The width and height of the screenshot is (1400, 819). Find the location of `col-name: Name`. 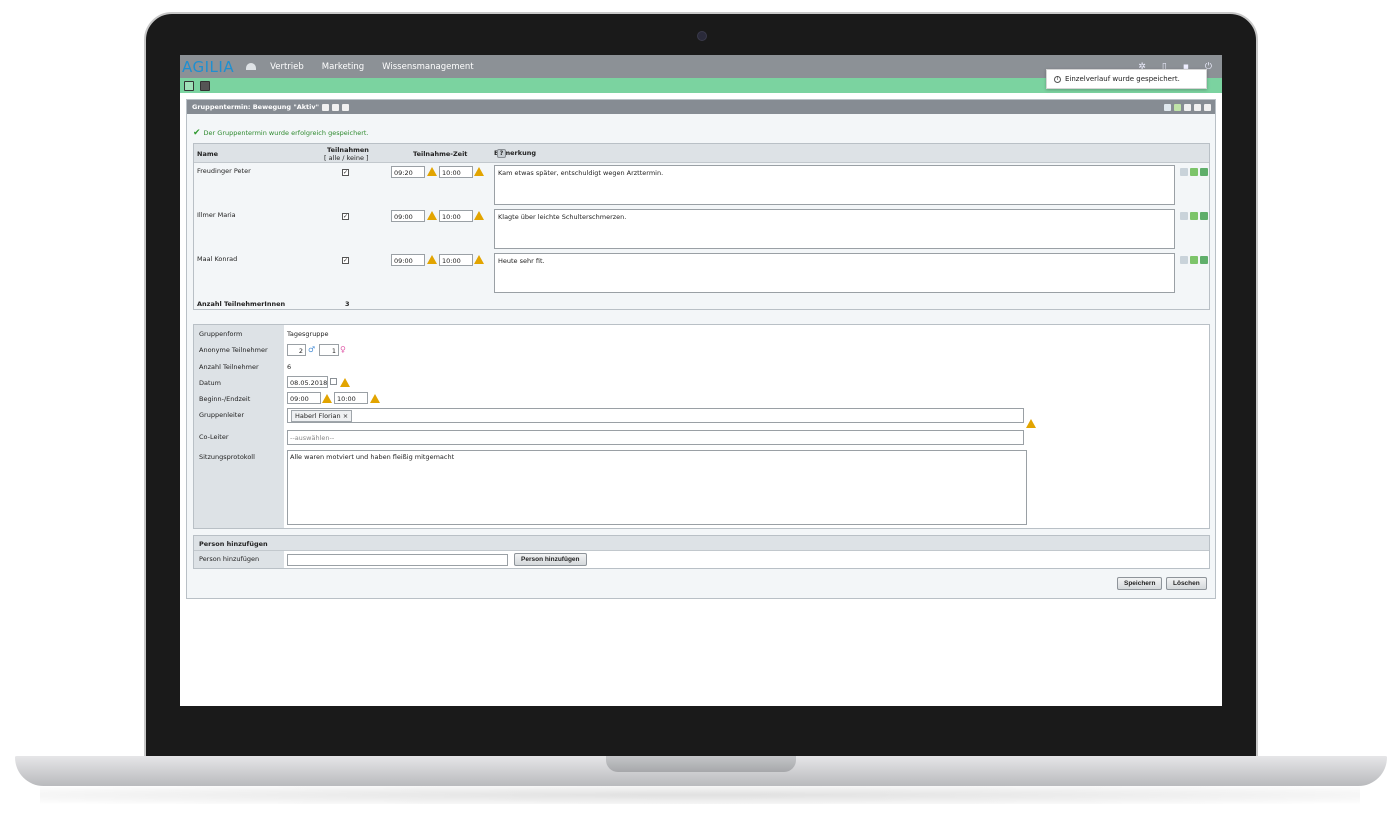

col-name: Name is located at coordinates (208, 154).